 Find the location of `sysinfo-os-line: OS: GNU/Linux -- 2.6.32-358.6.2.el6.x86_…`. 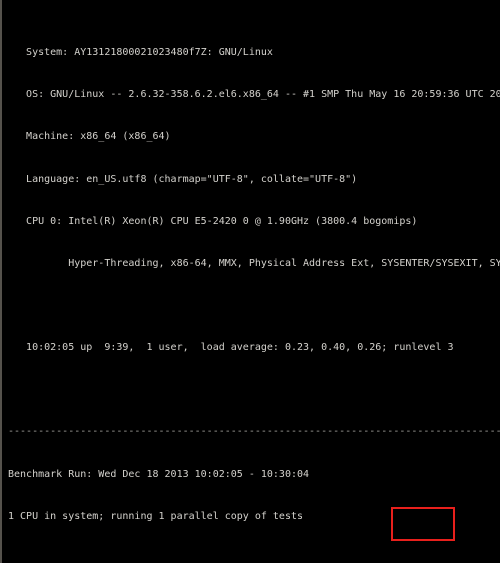

sysinfo-os-line: OS: GNU/Linux -- 2.6.32-358.6.2.el6.x86_… is located at coordinates (254, 95).